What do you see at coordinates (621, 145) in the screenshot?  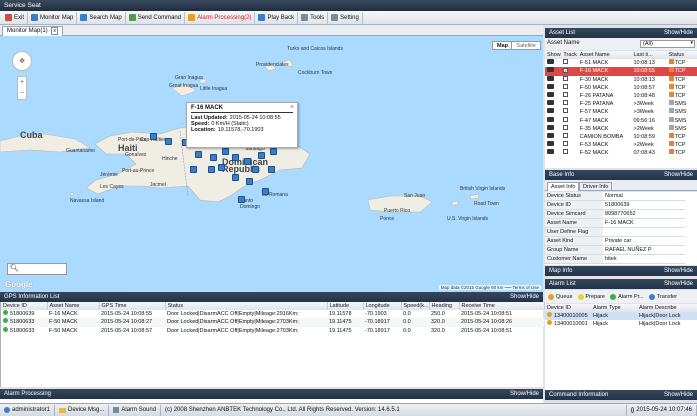 I see `list-item: F-53 MACK >2Week TCP` at bounding box center [621, 145].